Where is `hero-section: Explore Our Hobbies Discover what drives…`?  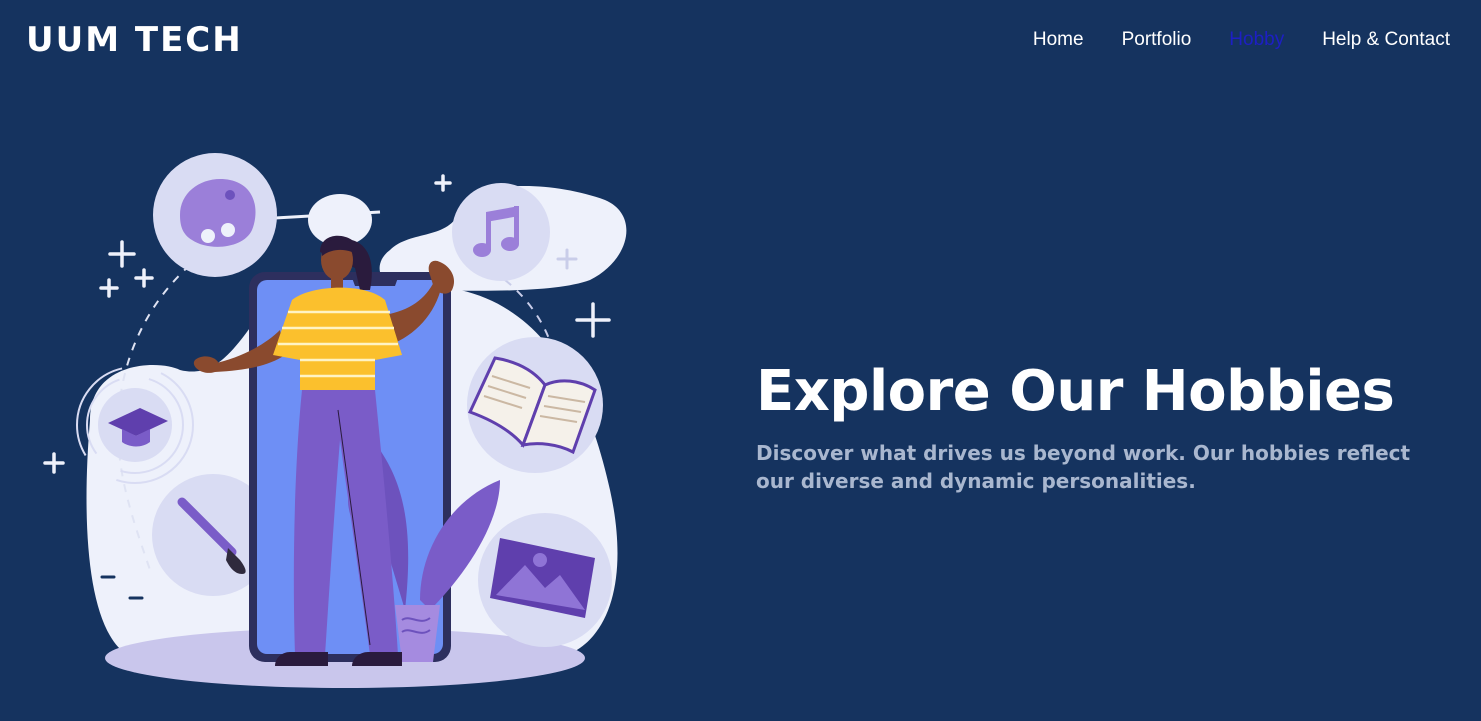
hero-section: Explore Our Hobbies Discover what drives… is located at coordinates (1101, 425).